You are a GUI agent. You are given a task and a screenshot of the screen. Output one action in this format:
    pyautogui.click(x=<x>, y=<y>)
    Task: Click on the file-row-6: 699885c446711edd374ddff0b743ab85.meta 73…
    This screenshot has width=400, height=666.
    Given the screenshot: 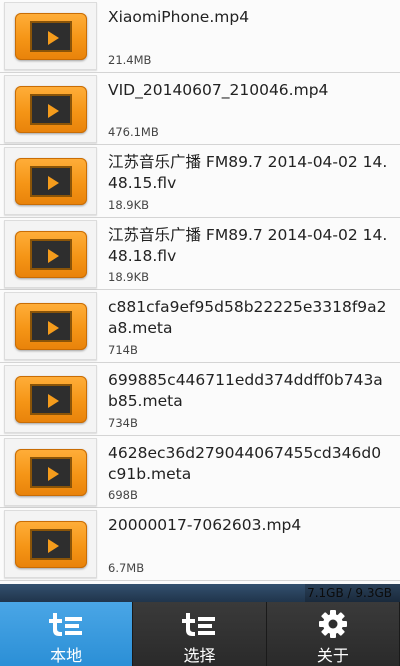 What is the action you would take?
    pyautogui.click(x=200, y=399)
    